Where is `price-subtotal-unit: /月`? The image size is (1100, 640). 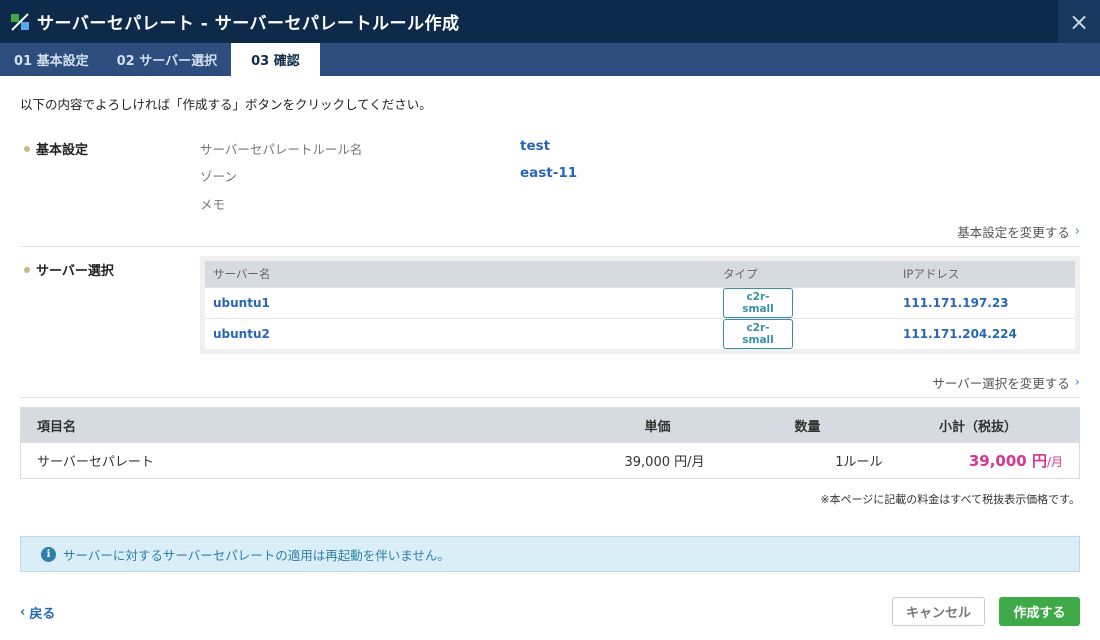
price-subtotal-unit: /月 is located at coordinates (1054, 461).